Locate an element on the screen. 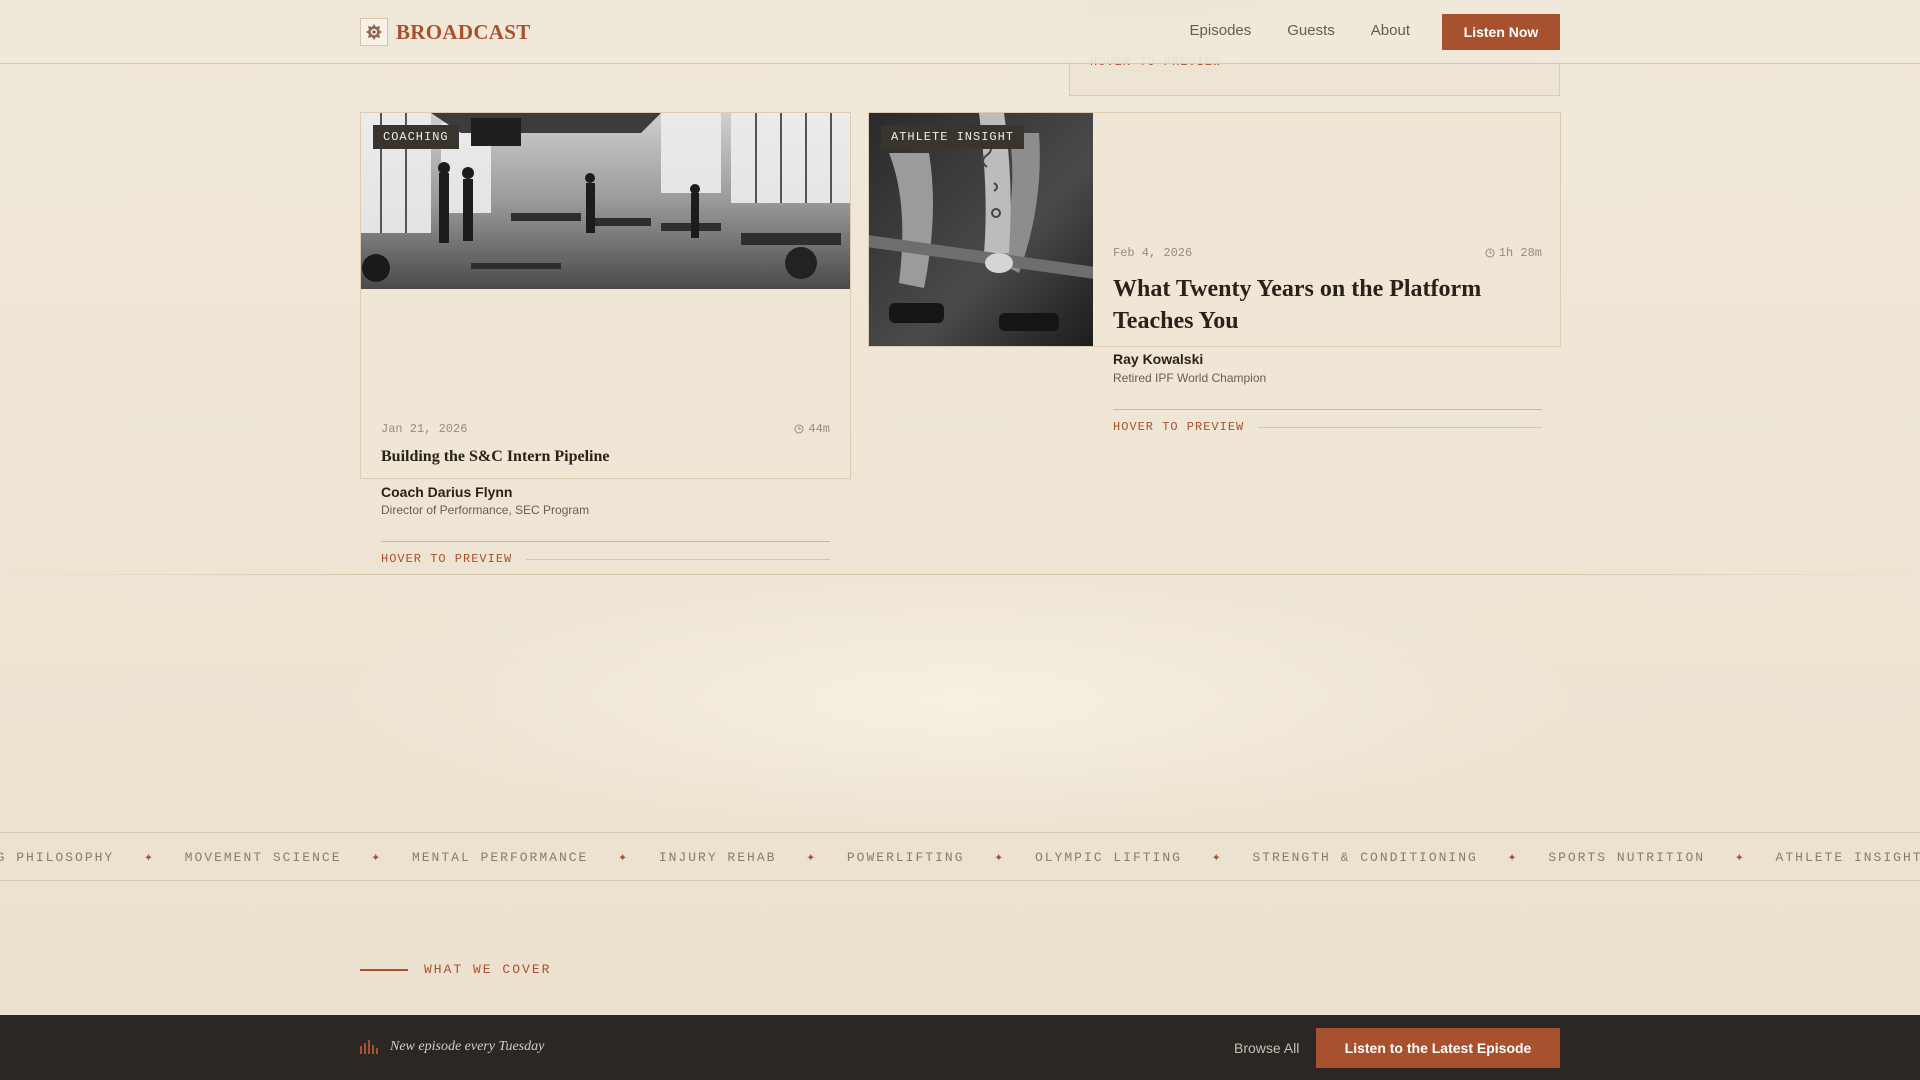  schedule-info: New episode every Tuesday is located at coordinates (452, 1047).